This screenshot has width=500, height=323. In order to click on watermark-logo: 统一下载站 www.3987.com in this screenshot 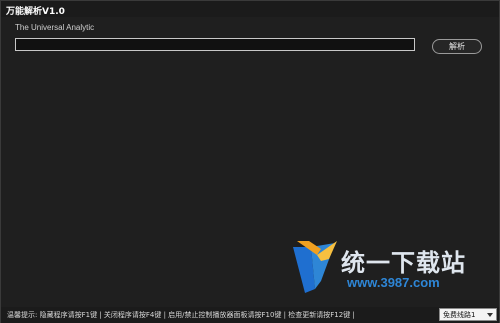, I will do `click(381, 270)`.